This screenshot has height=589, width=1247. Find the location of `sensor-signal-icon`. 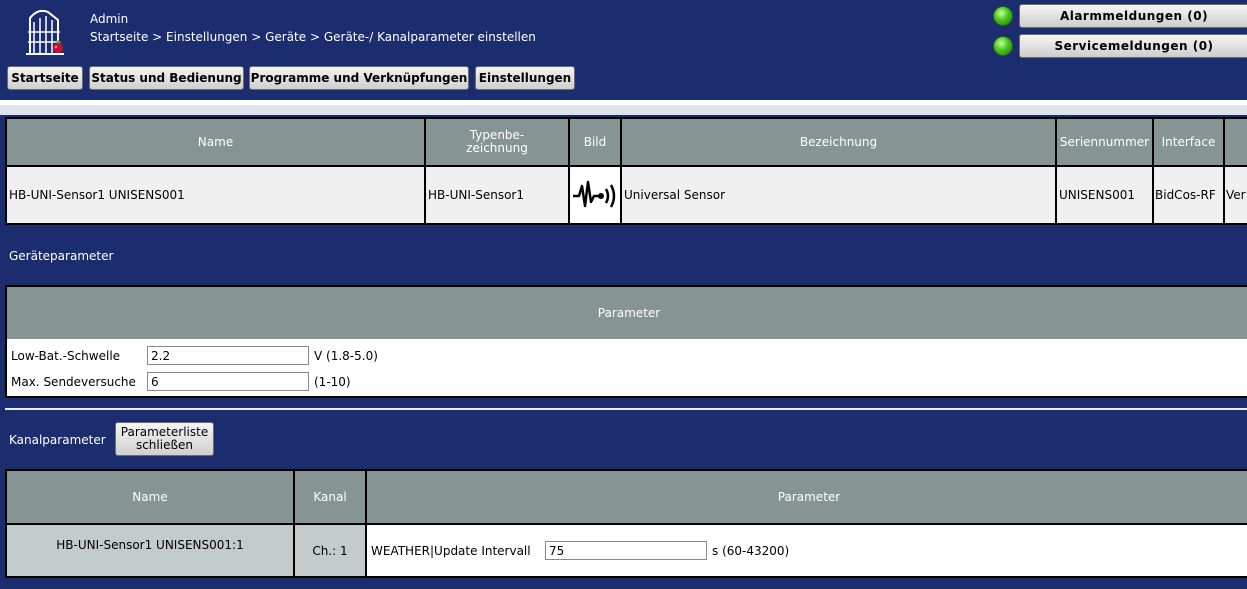

sensor-signal-icon is located at coordinates (595, 195).